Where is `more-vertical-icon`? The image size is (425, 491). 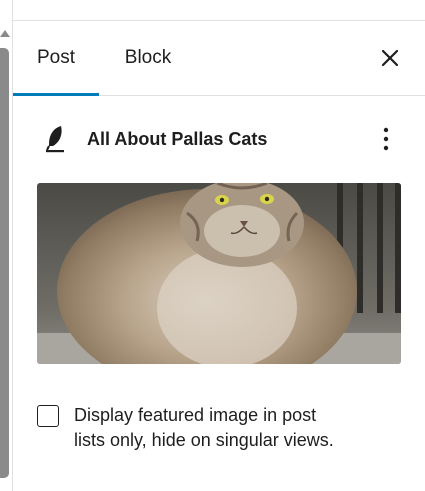
more-vertical-icon is located at coordinates (386, 139).